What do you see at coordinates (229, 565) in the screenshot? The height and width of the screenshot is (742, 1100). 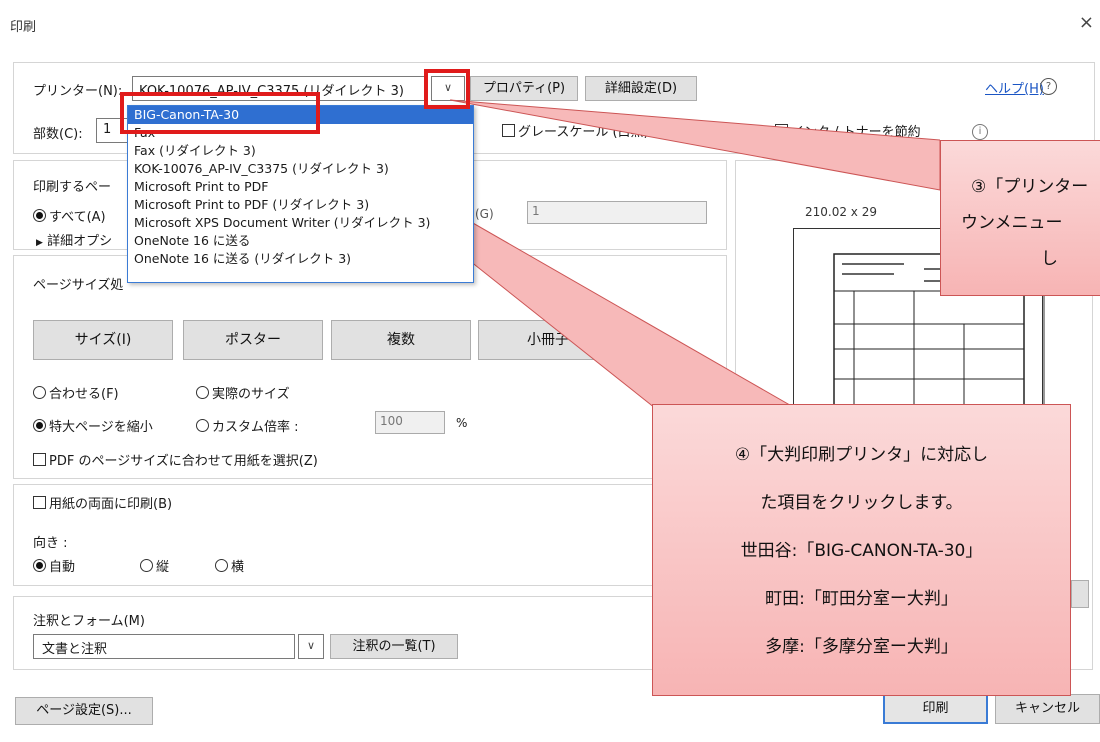 I see `orientation-landscape-option: 横` at bounding box center [229, 565].